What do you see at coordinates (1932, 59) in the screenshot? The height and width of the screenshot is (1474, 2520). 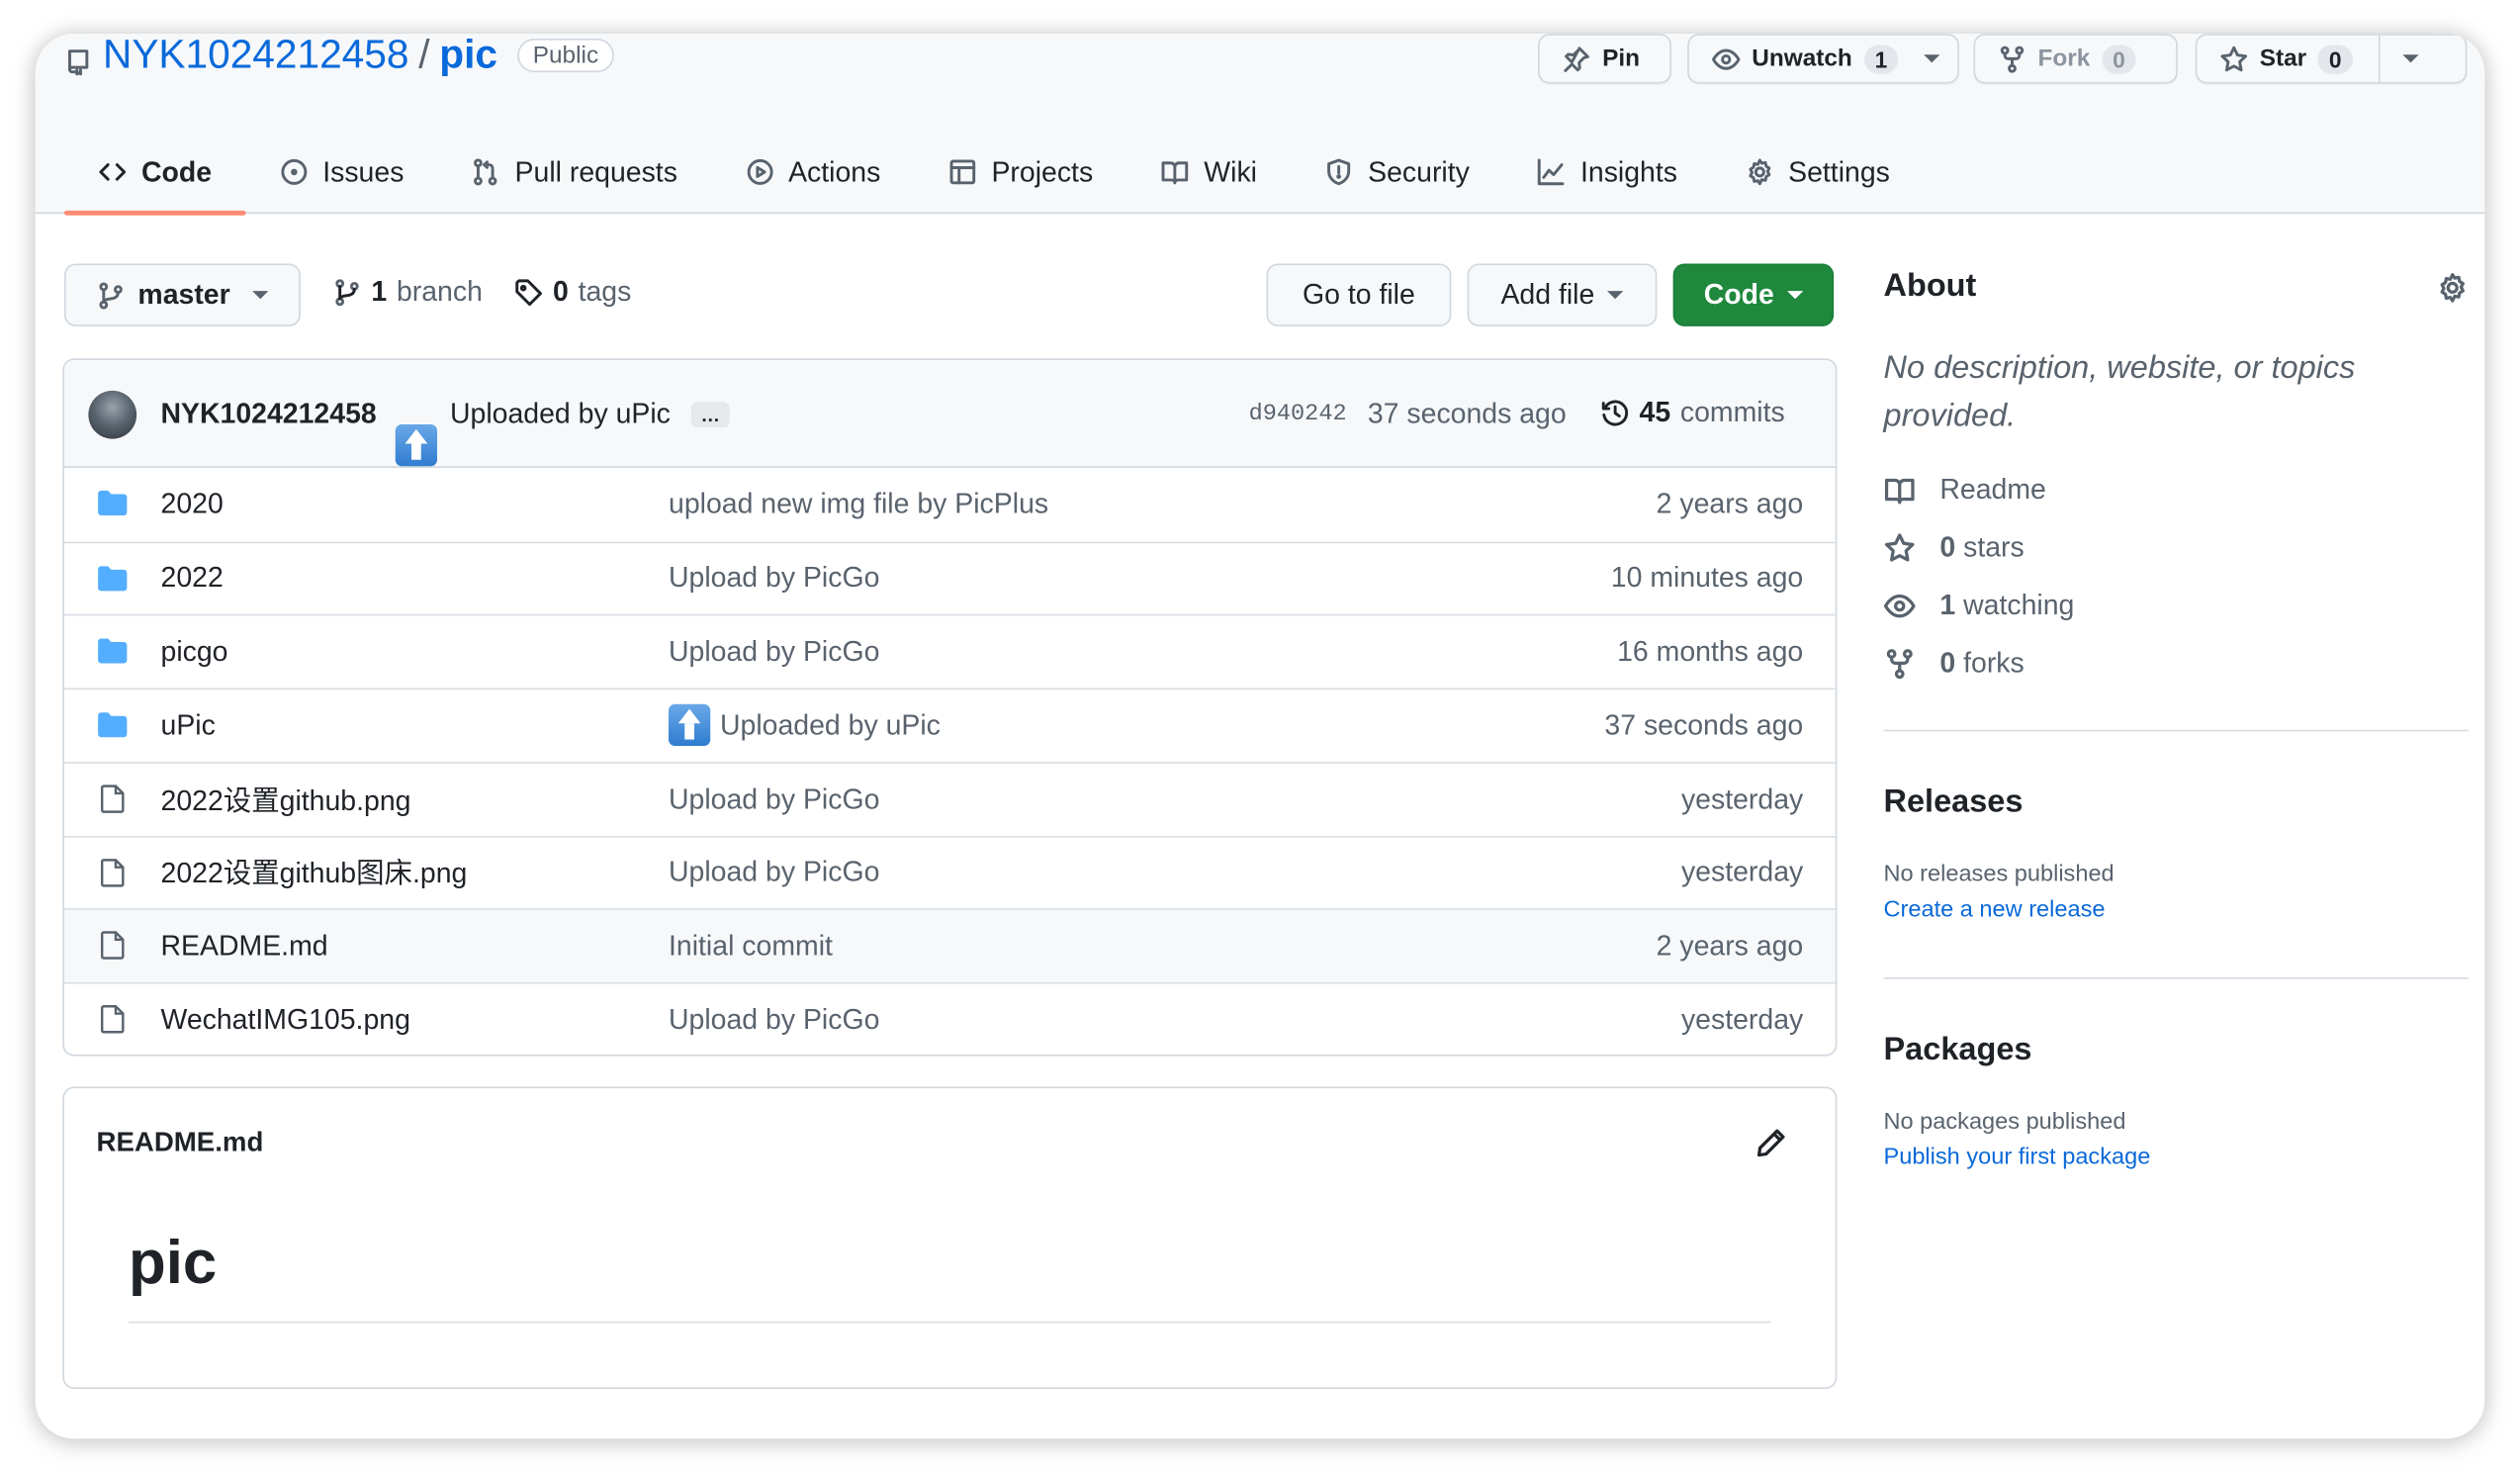 I see `unwatch-dropdown` at bounding box center [1932, 59].